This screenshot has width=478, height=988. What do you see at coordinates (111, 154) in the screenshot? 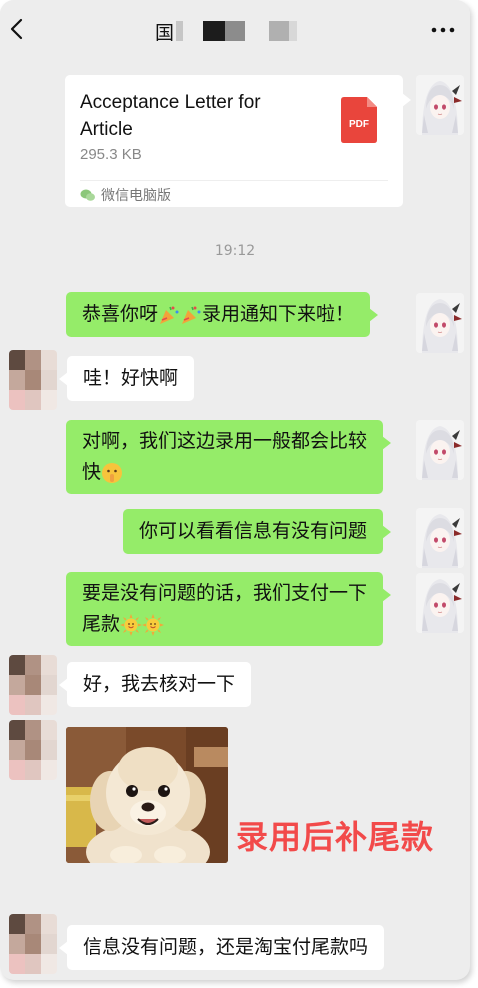
I see `file-size: 295.3 KB` at bounding box center [111, 154].